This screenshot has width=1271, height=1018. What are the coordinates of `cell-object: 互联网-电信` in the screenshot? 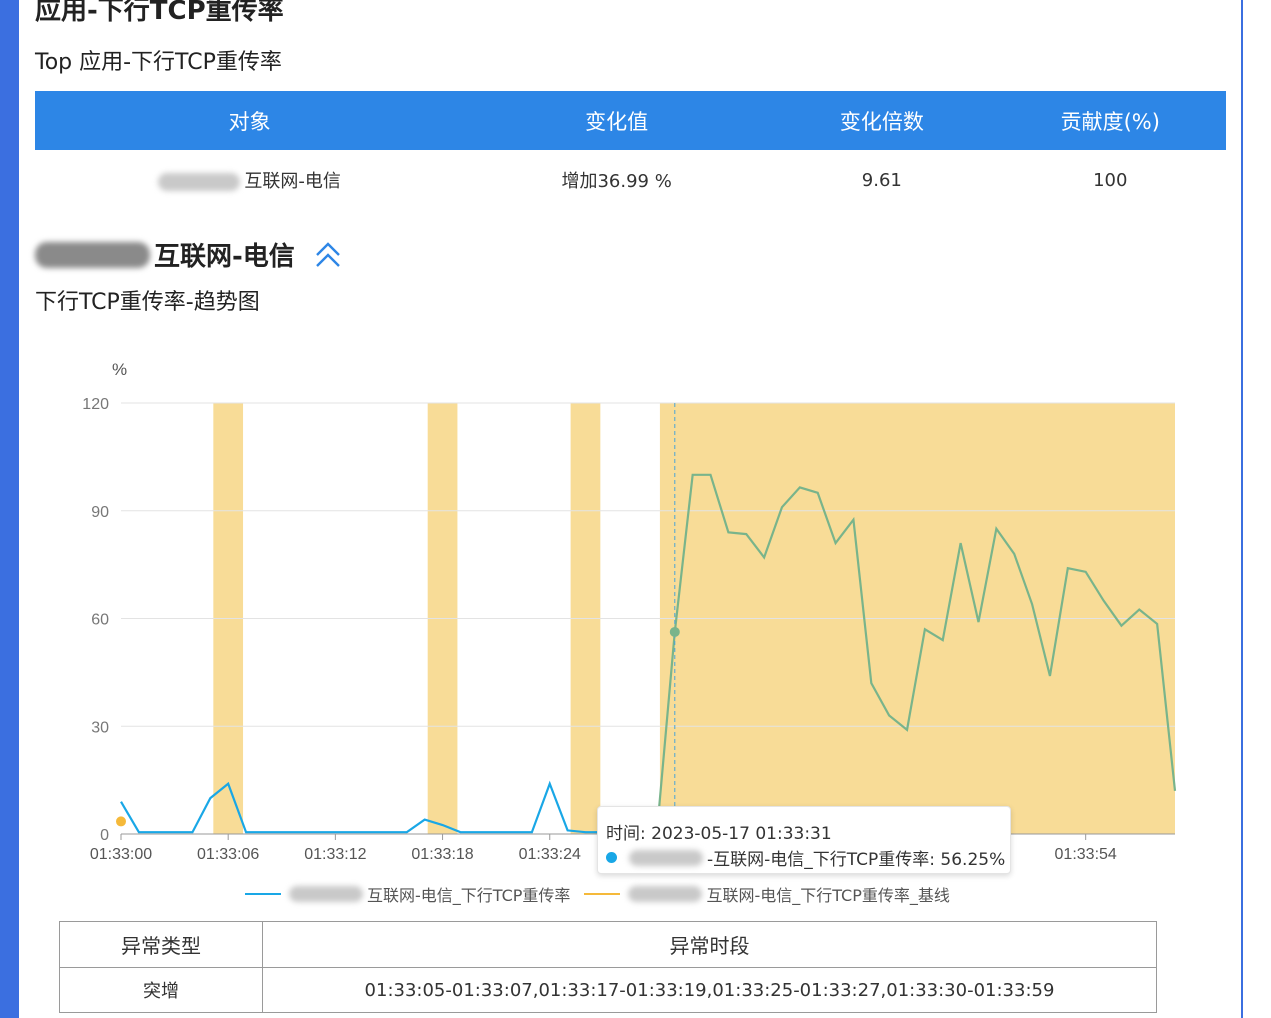 It's located at (249, 180).